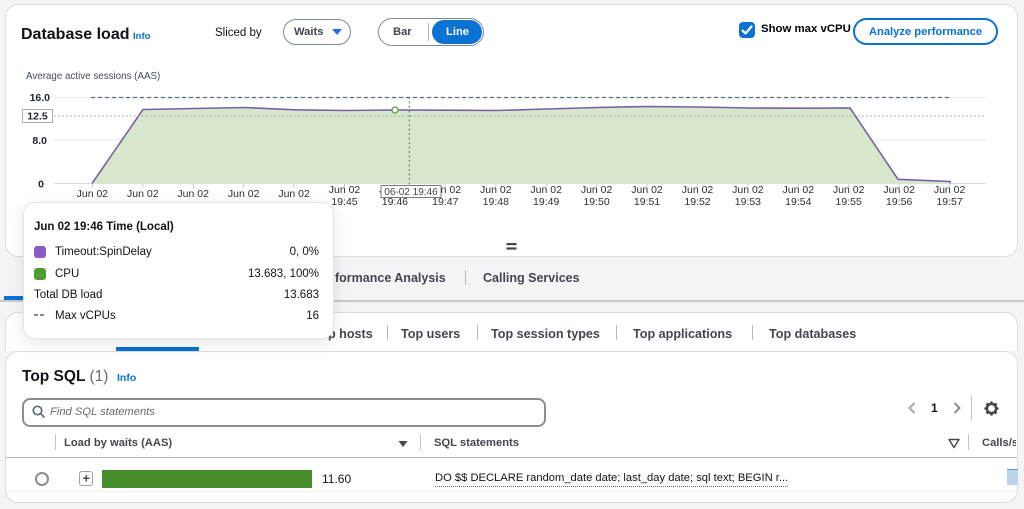  I want to click on svg-text: 19:53, so click(748, 202).